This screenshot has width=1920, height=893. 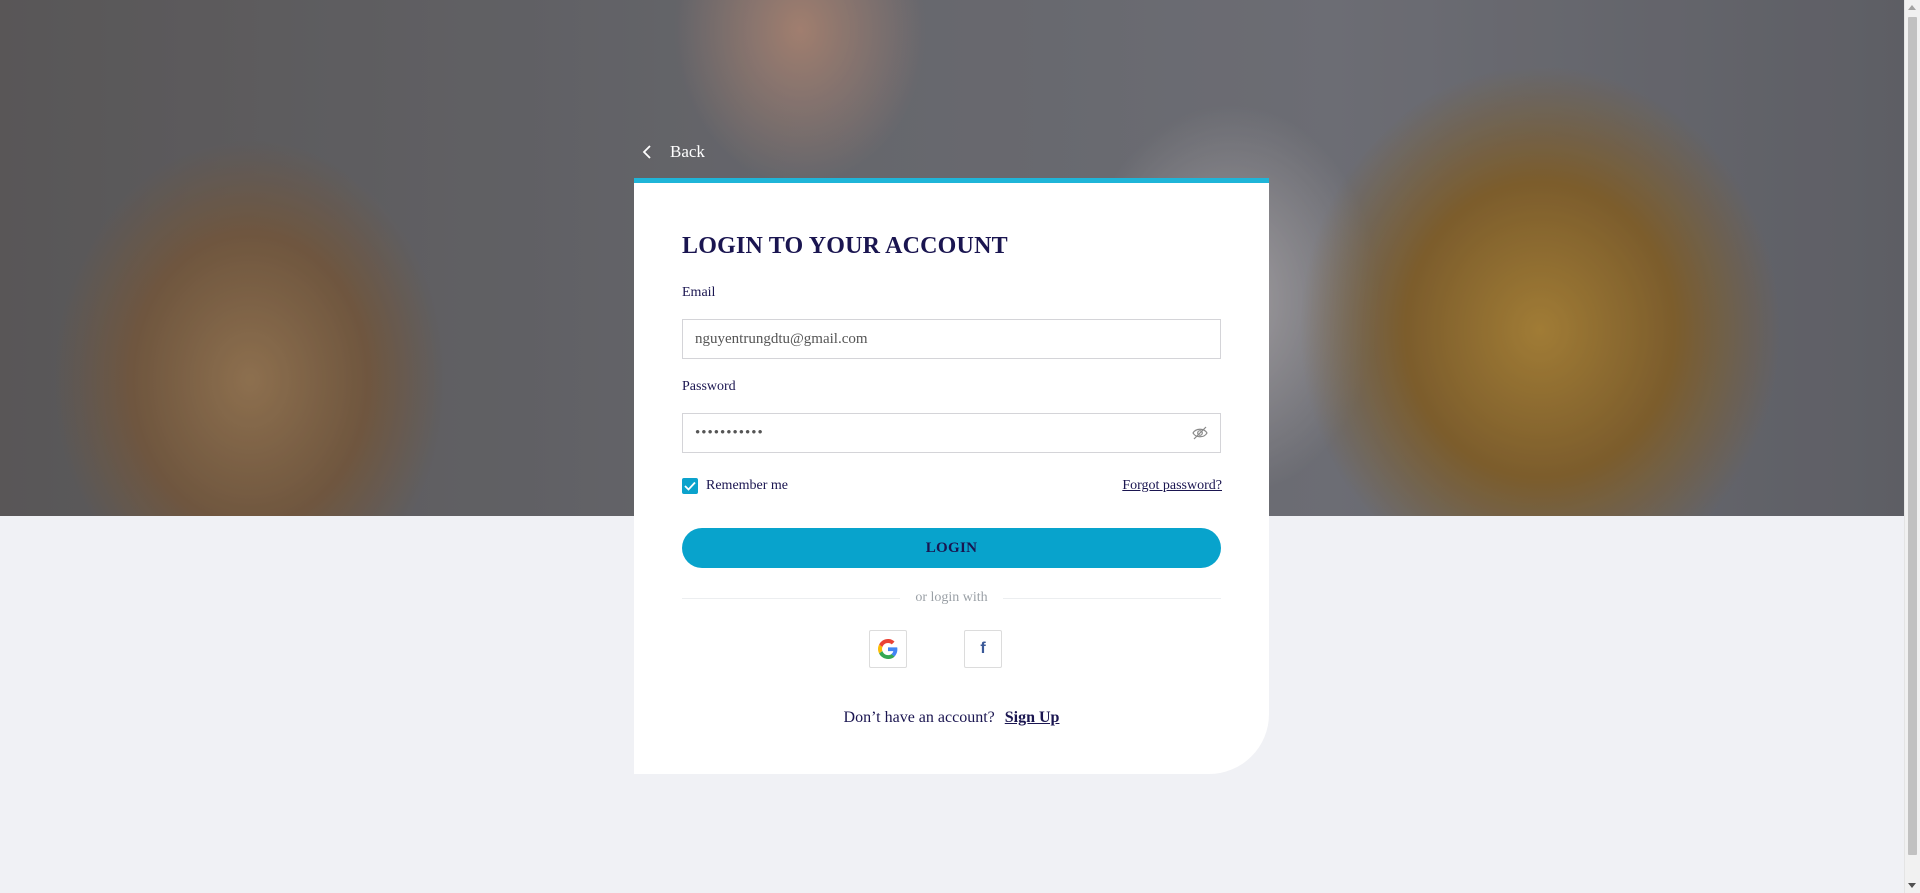 I want to click on password-wrapper, so click(x=951, y=433).